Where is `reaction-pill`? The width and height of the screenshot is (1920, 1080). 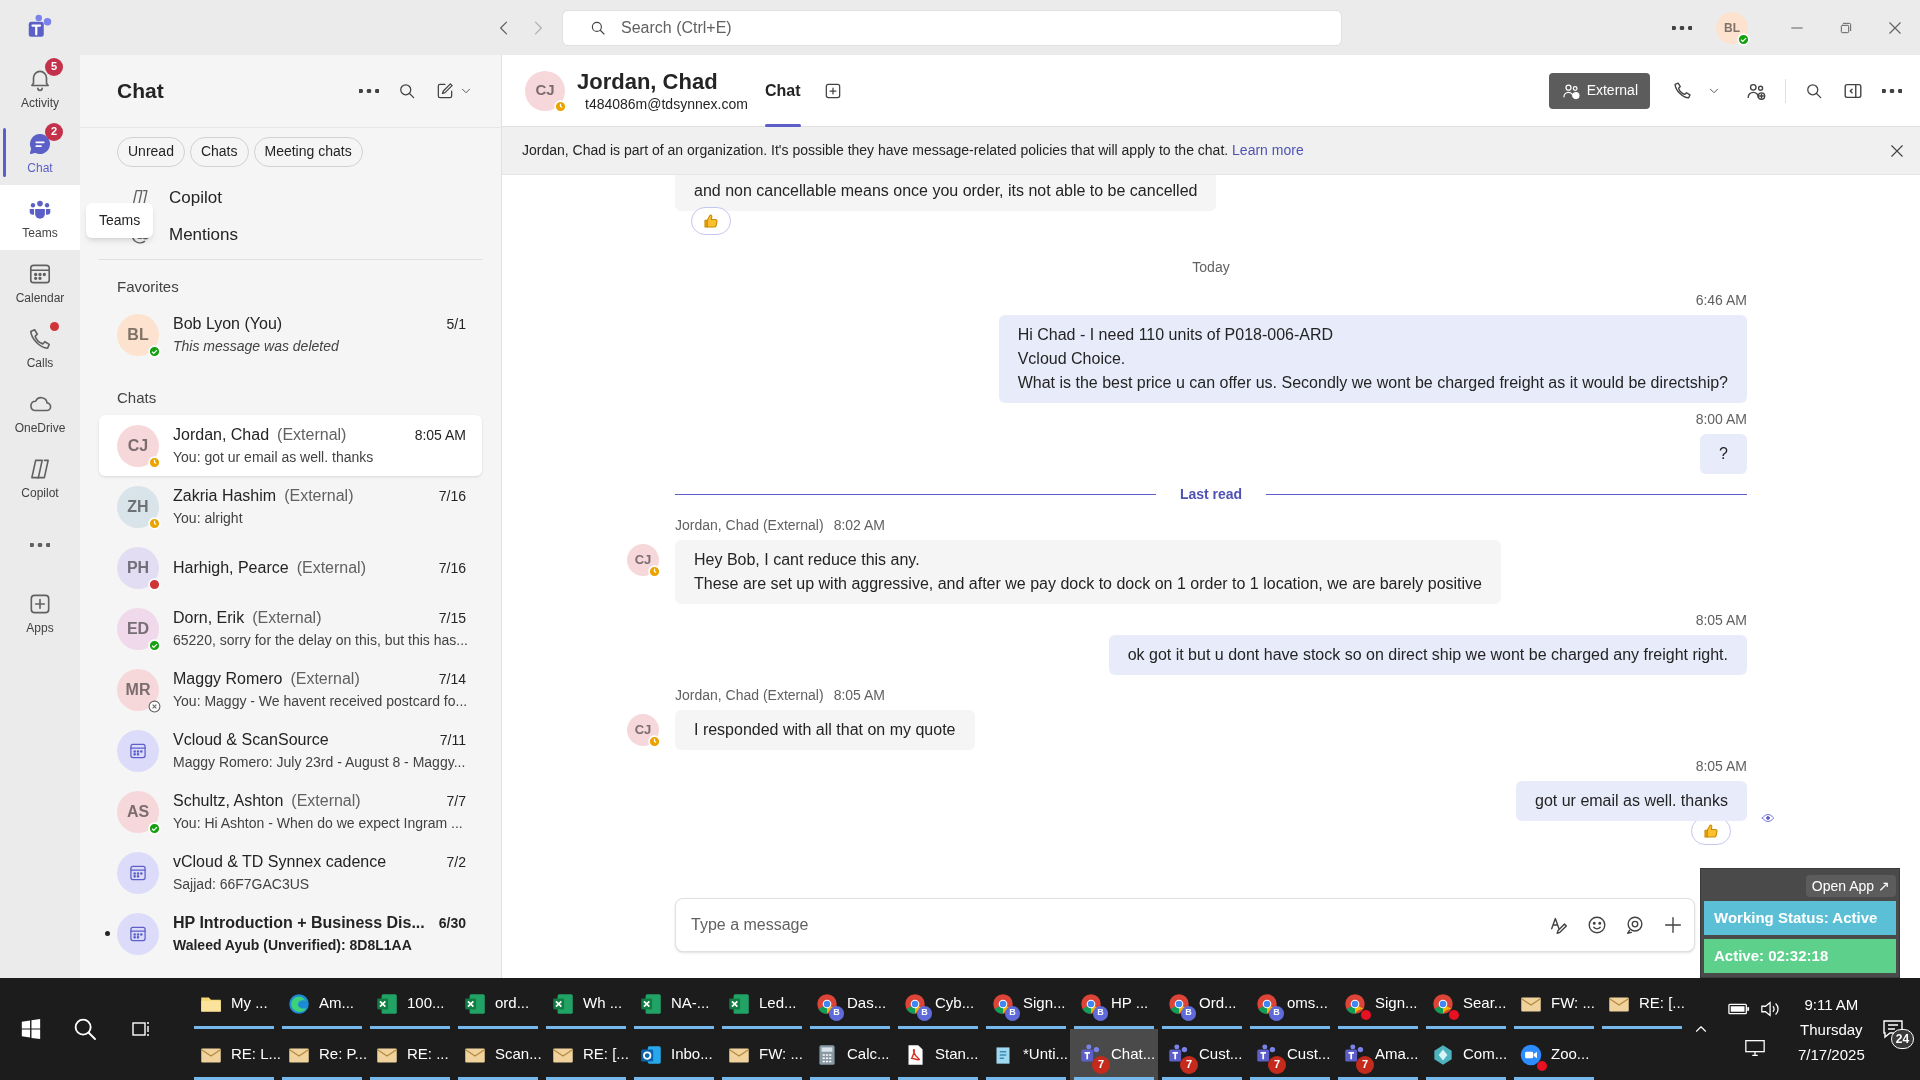 reaction-pill is located at coordinates (711, 221).